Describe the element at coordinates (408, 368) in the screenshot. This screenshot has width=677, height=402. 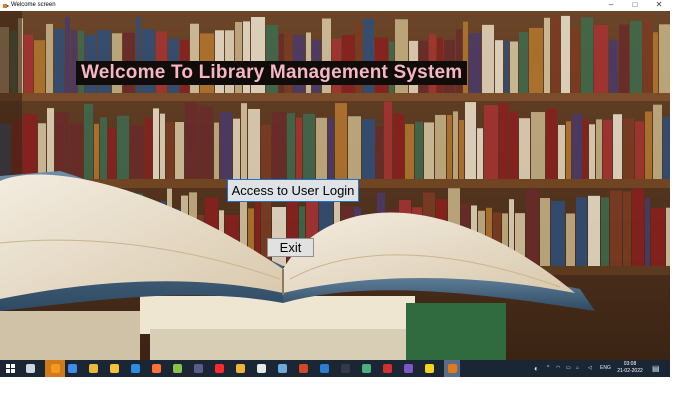
I see `visual-studio-icon` at that location.